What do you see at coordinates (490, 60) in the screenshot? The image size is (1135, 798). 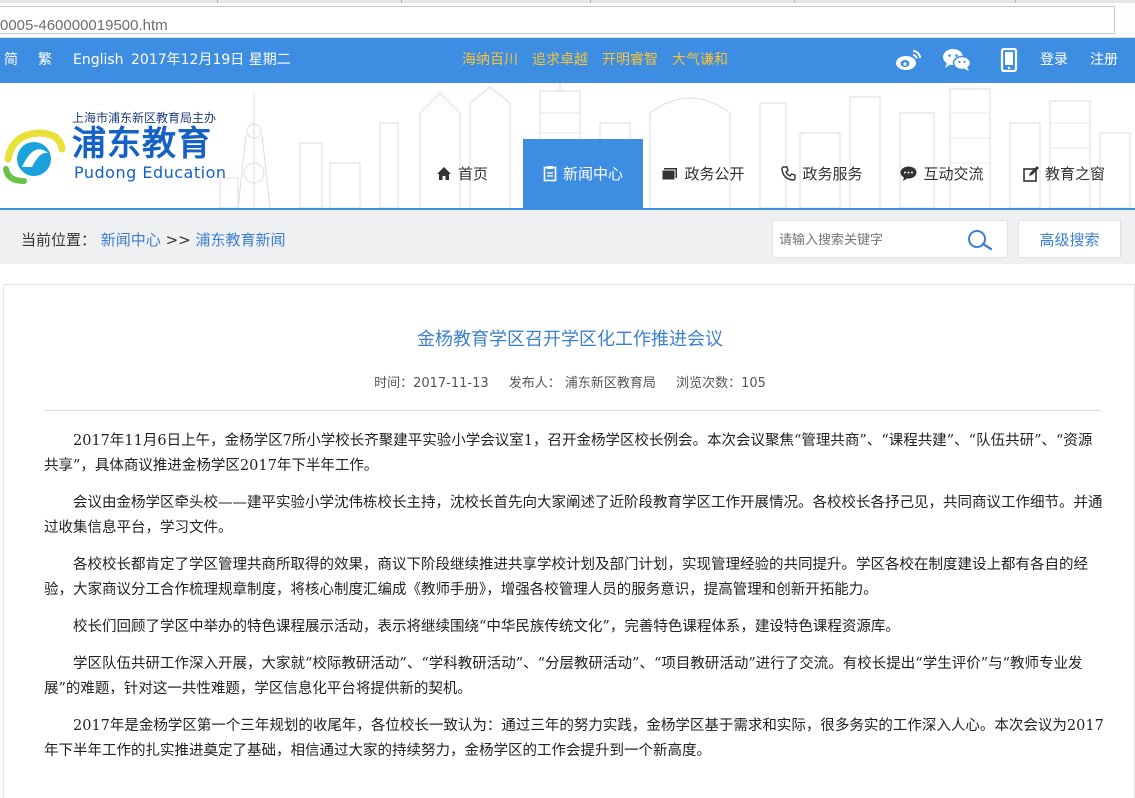 I see `slogan-1: 海纳百川` at bounding box center [490, 60].